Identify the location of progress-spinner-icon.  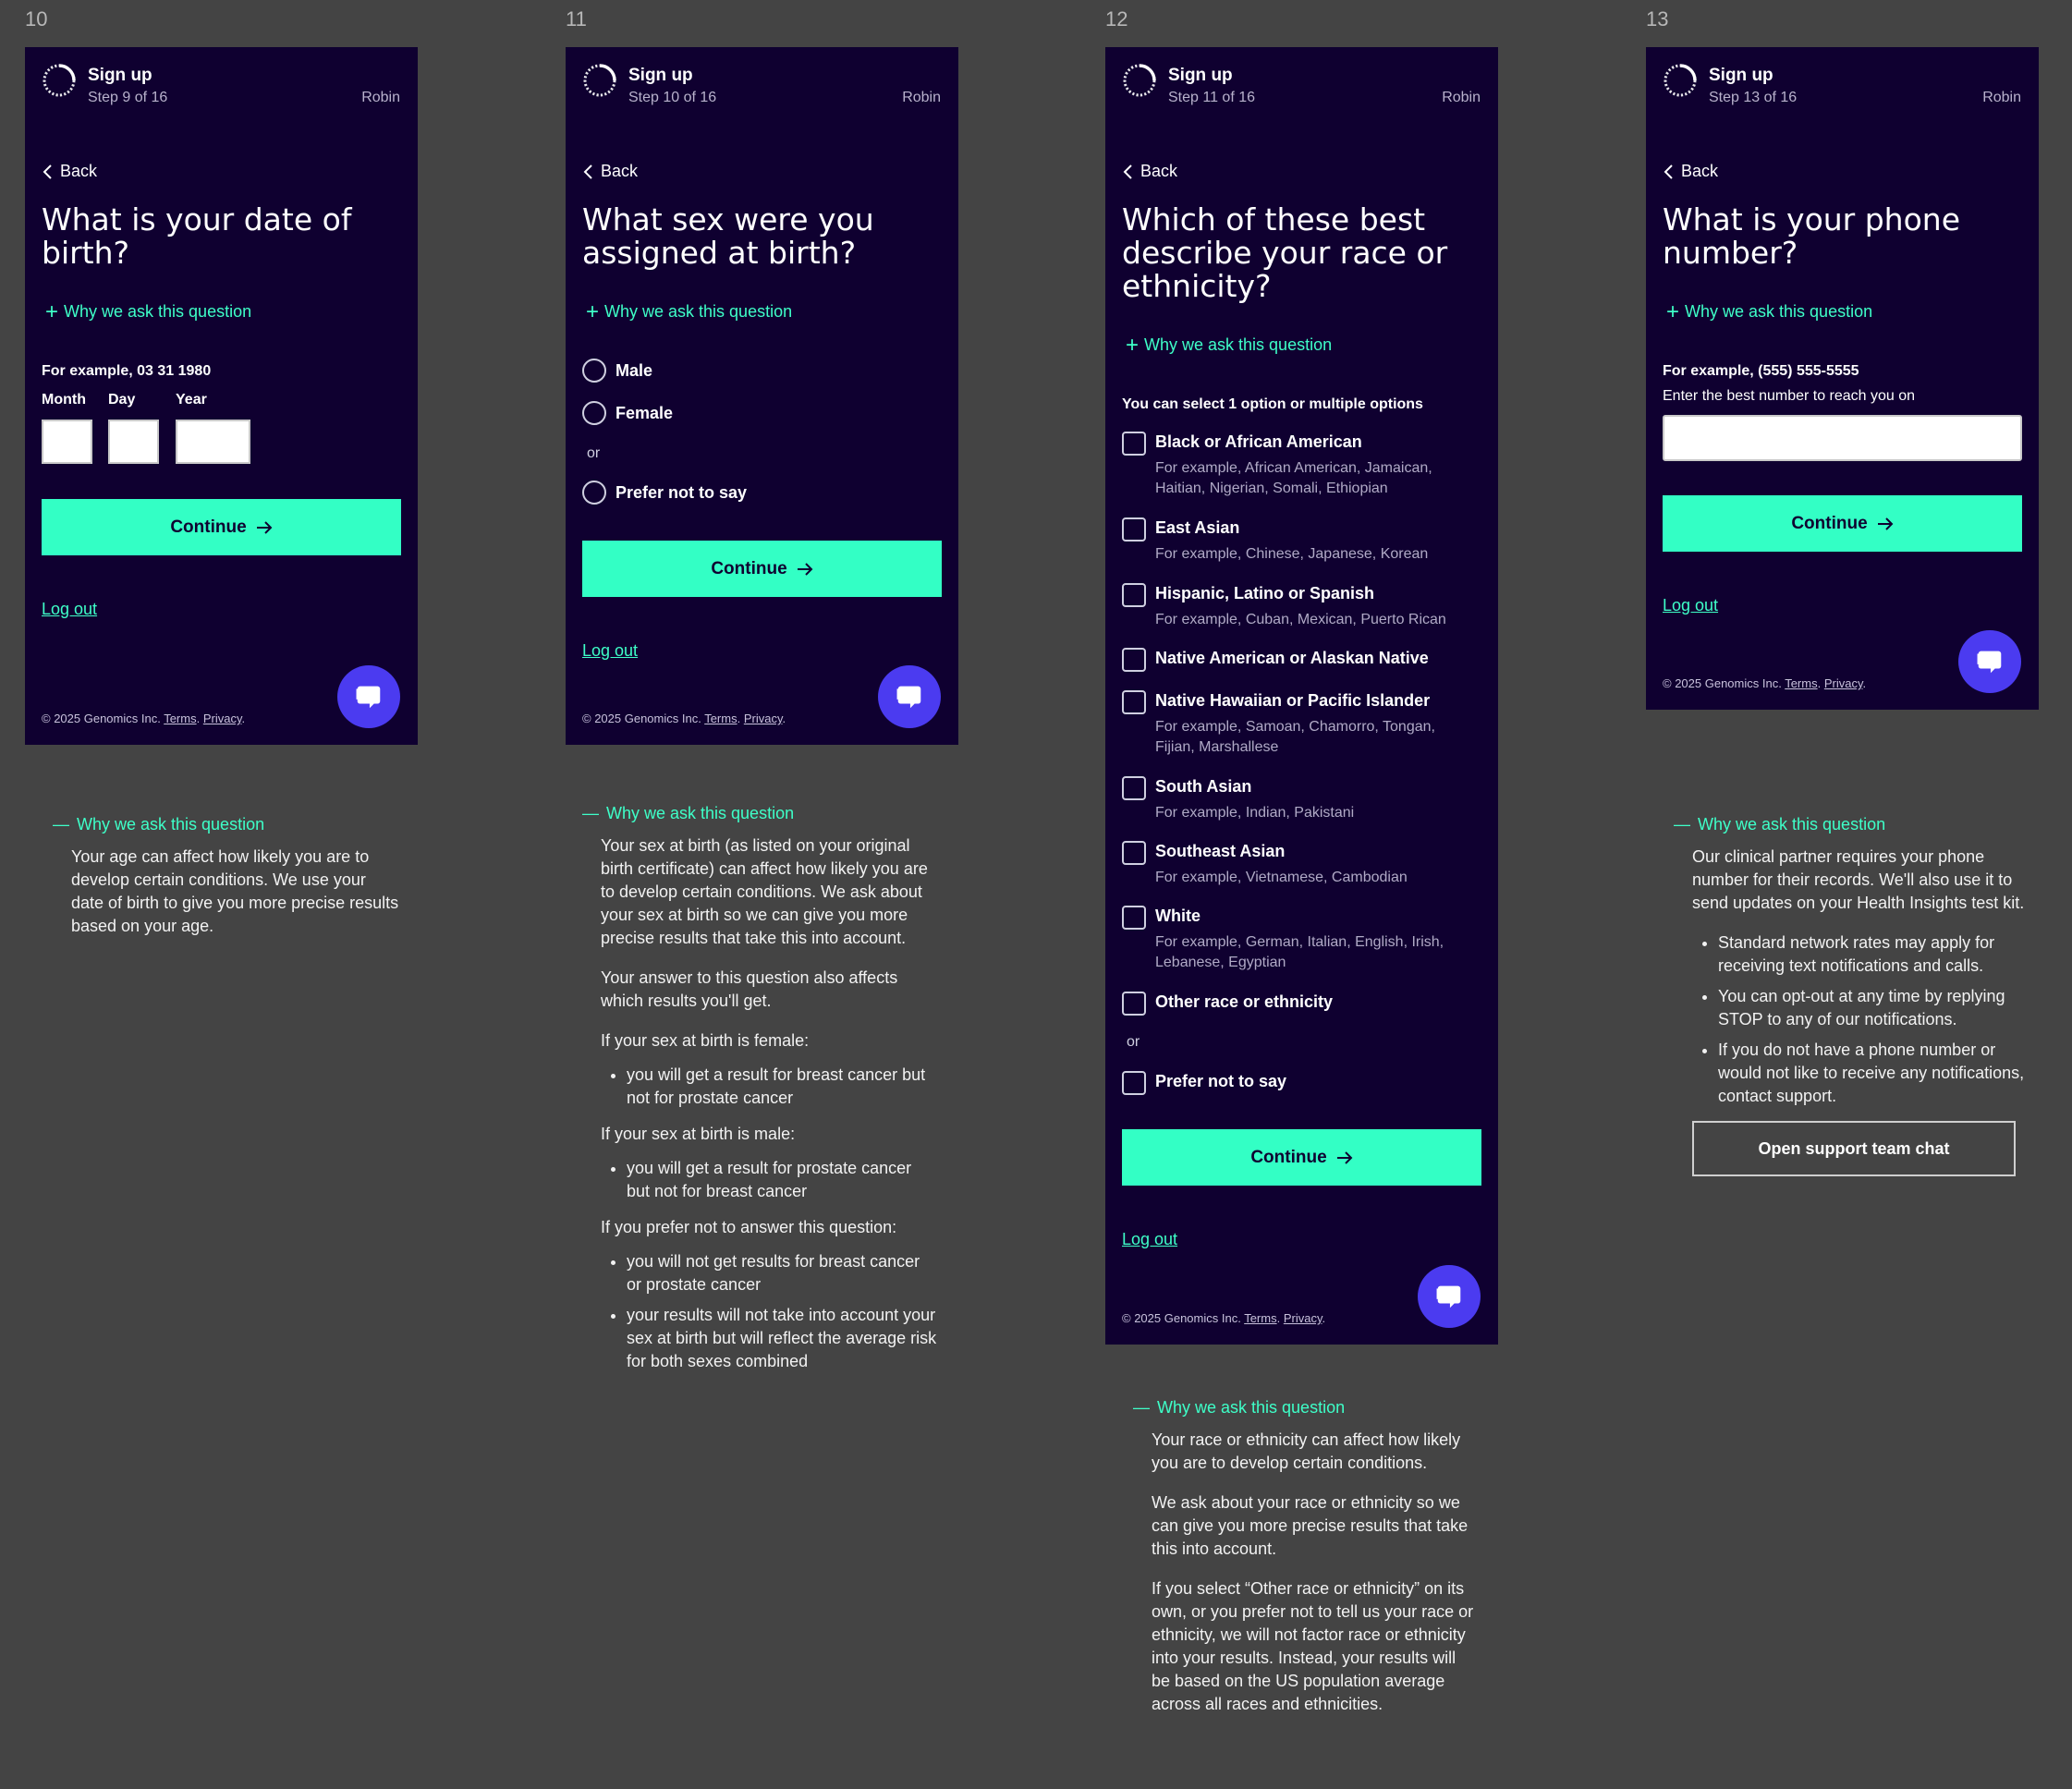
(599, 80).